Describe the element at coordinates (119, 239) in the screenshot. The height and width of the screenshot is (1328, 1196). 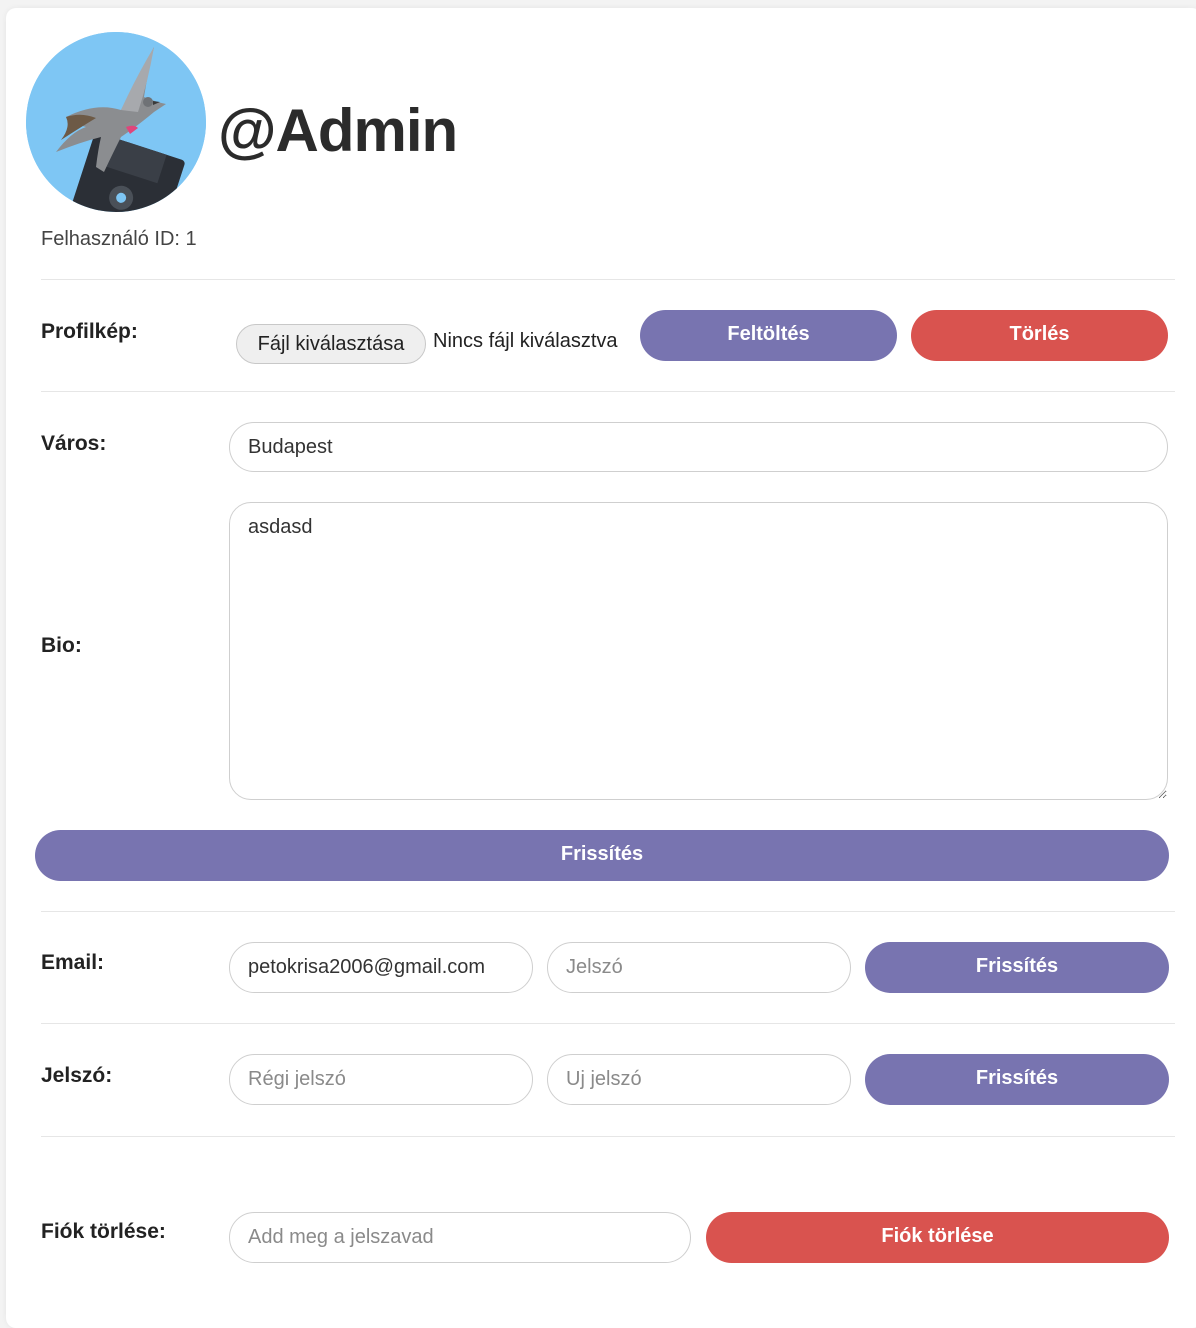
I see `user-id-text: Felhasználó ID: 1` at that location.